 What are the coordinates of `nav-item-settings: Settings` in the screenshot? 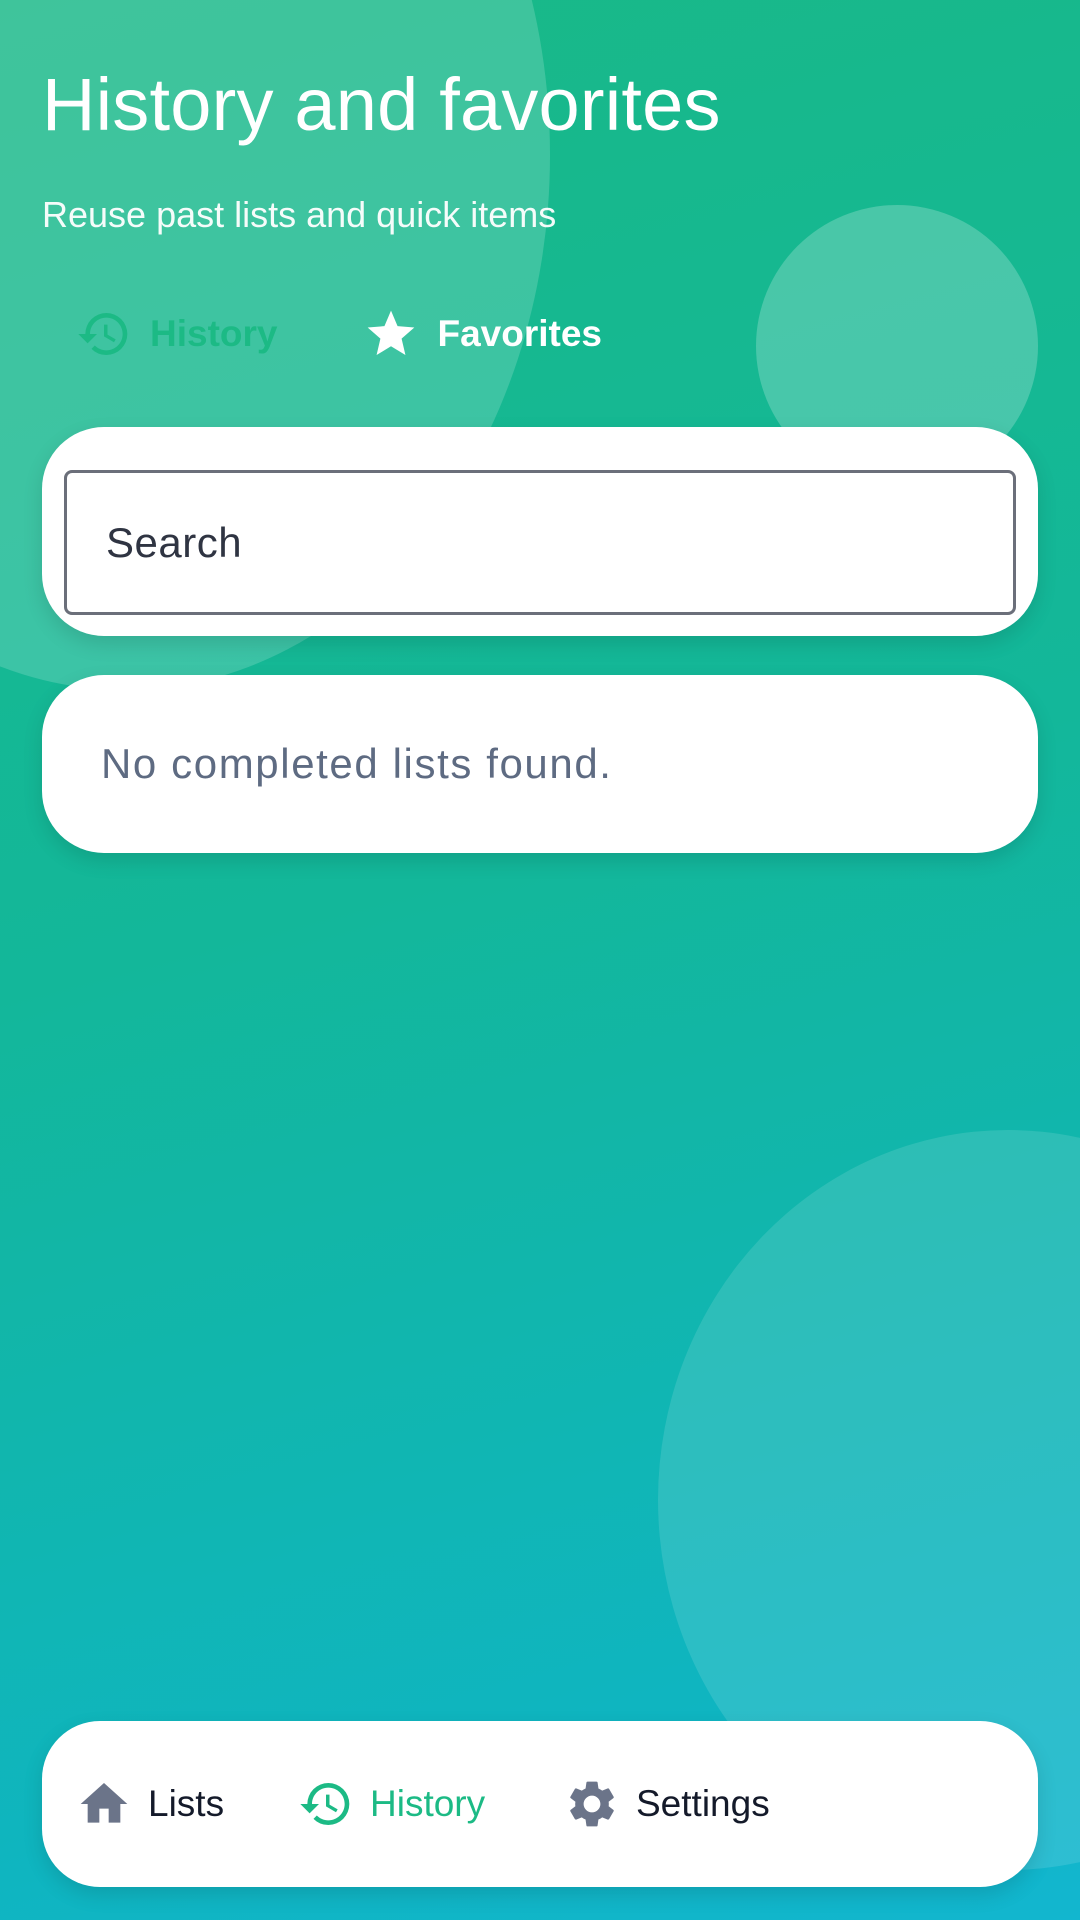 It's located at (667, 1804).